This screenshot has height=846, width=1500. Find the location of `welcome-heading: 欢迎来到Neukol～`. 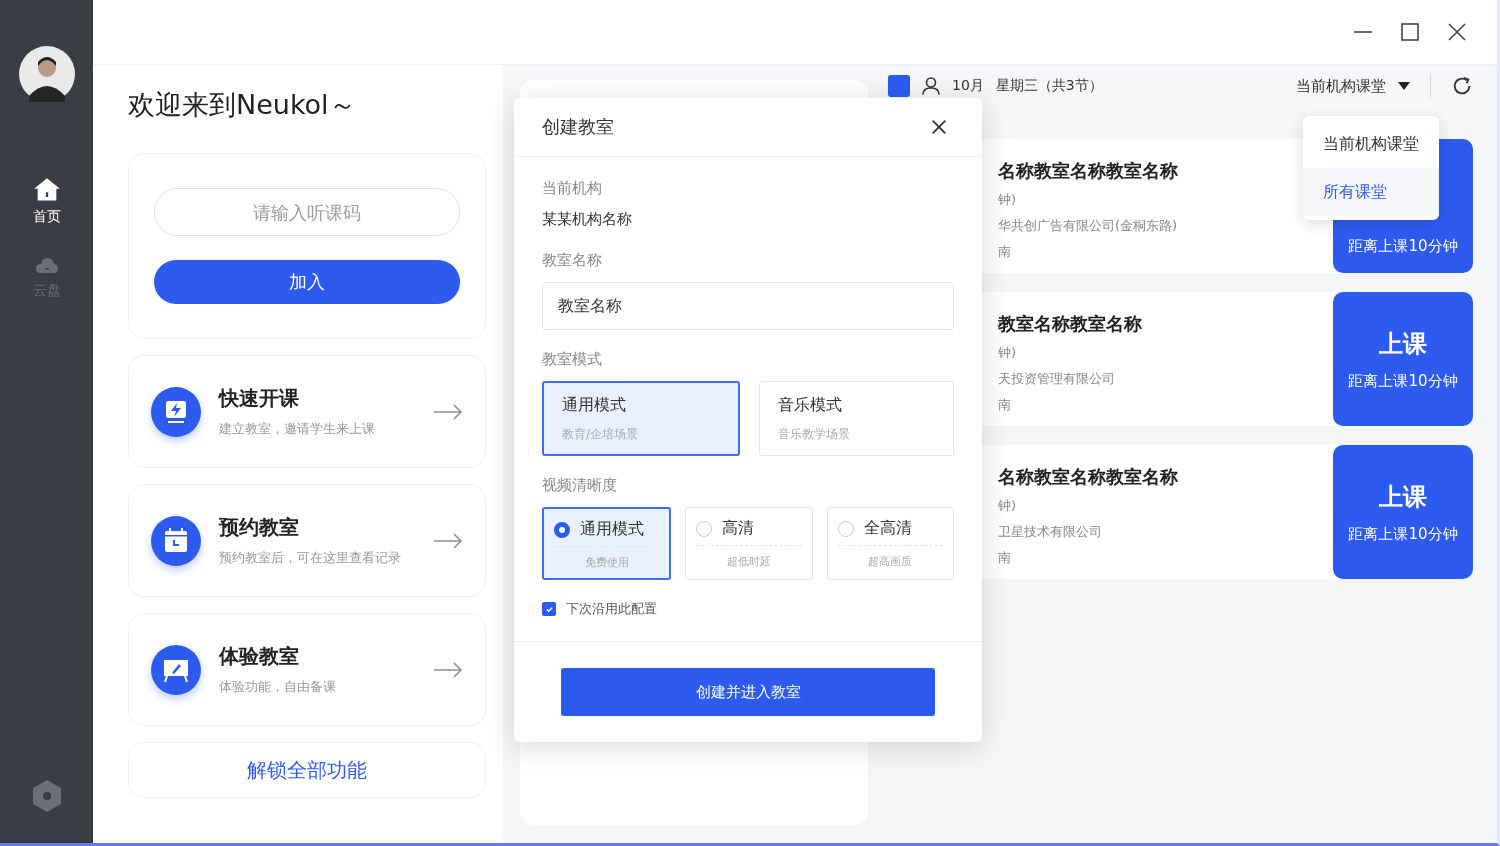

welcome-heading: 欢迎来到Neukol～ is located at coordinates (242, 105).